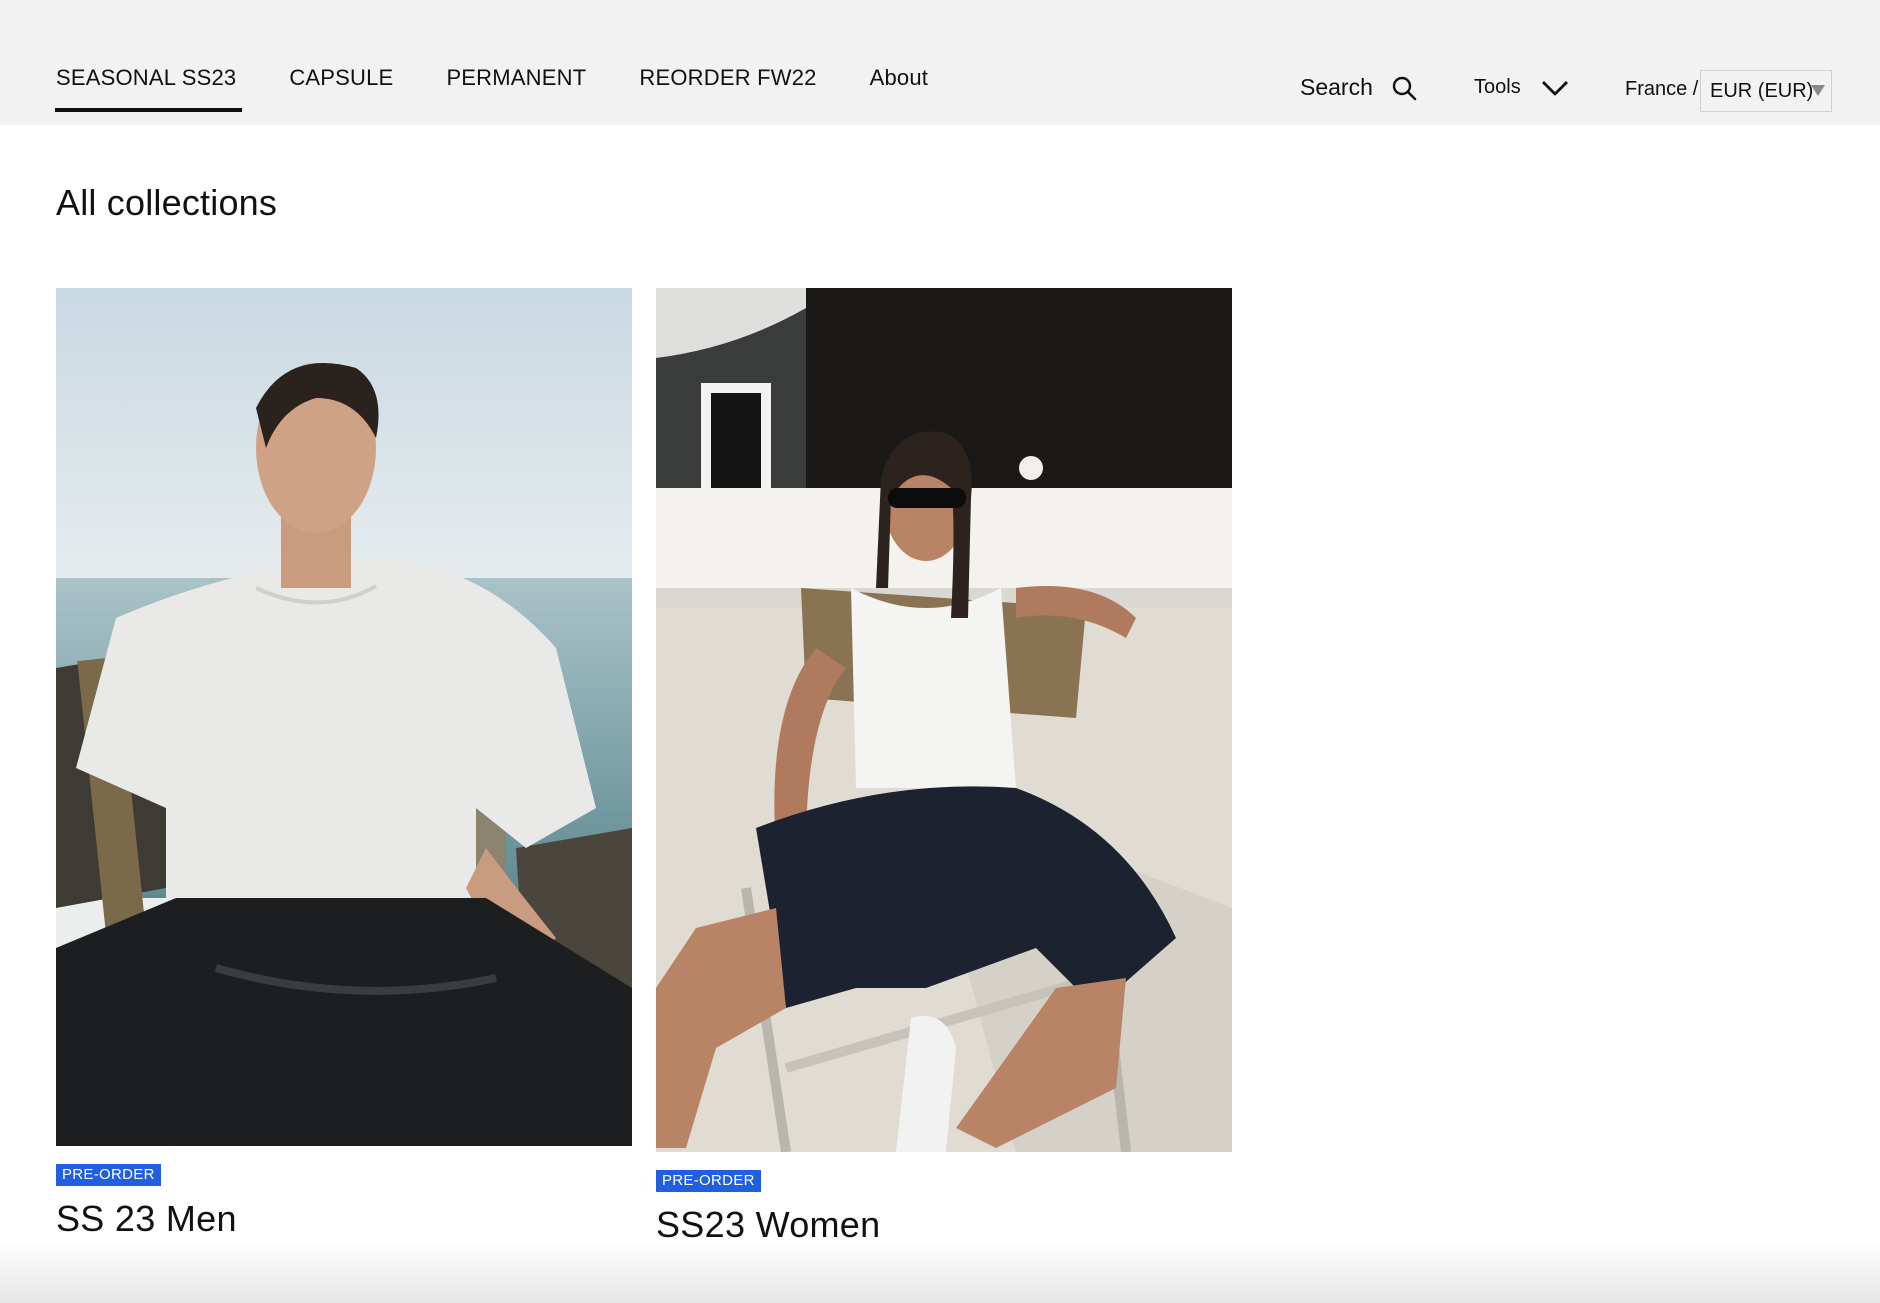 This screenshot has height=1303, width=1880. Describe the element at coordinates (1336, 87) in the screenshot. I see `search-label: Search` at that location.